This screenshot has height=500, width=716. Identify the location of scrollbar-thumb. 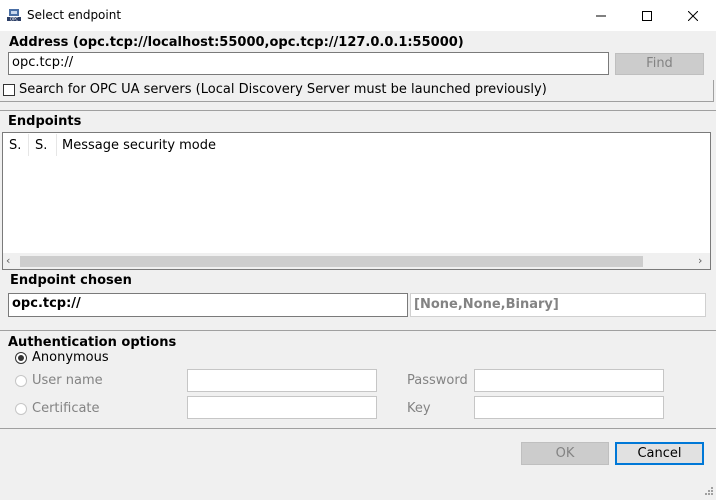
(331, 261).